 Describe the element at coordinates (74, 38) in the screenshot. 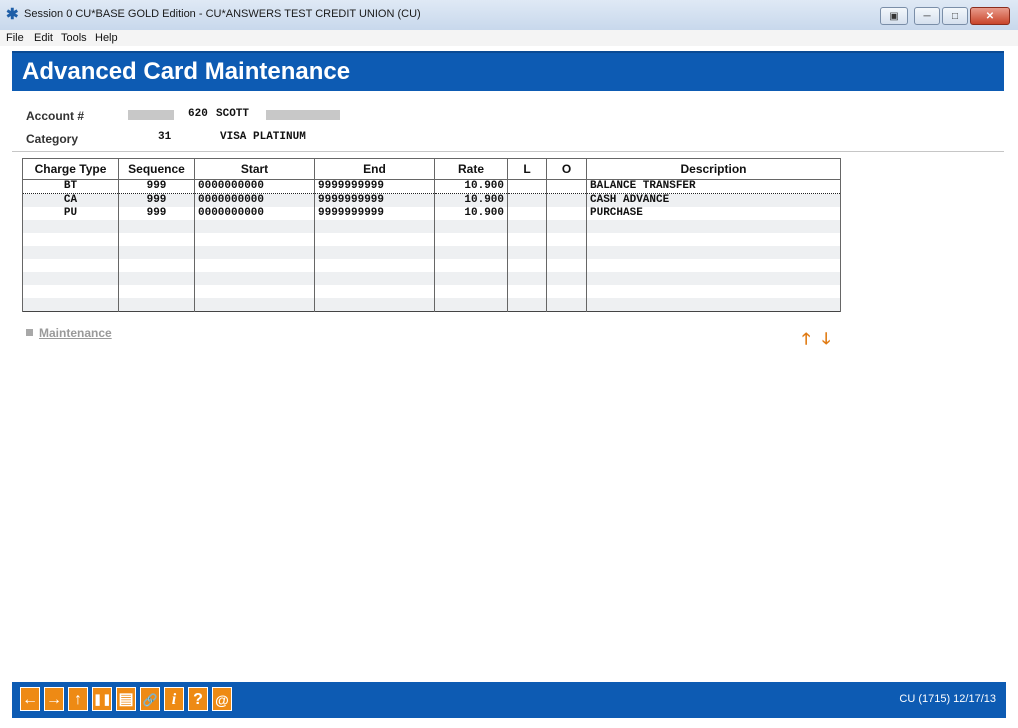

I see `menu-tools: Tools` at that location.